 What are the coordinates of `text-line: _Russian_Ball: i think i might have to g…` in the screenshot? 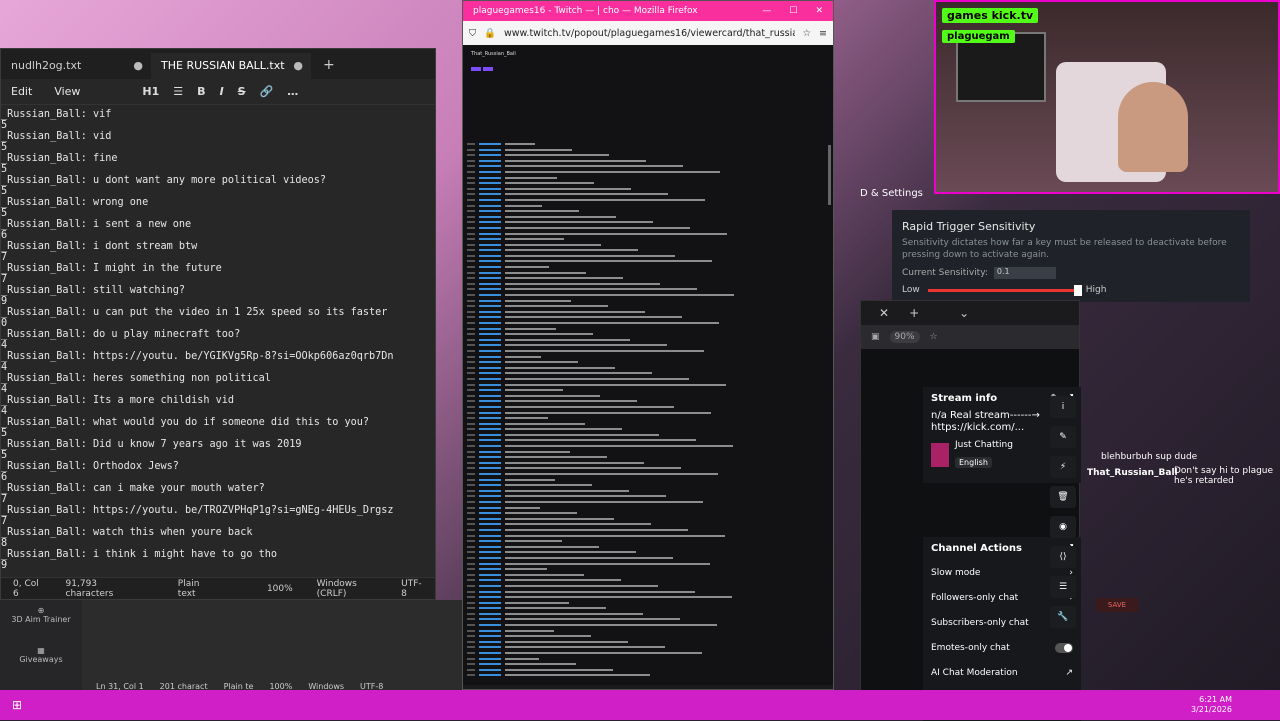 It's located at (218, 554).